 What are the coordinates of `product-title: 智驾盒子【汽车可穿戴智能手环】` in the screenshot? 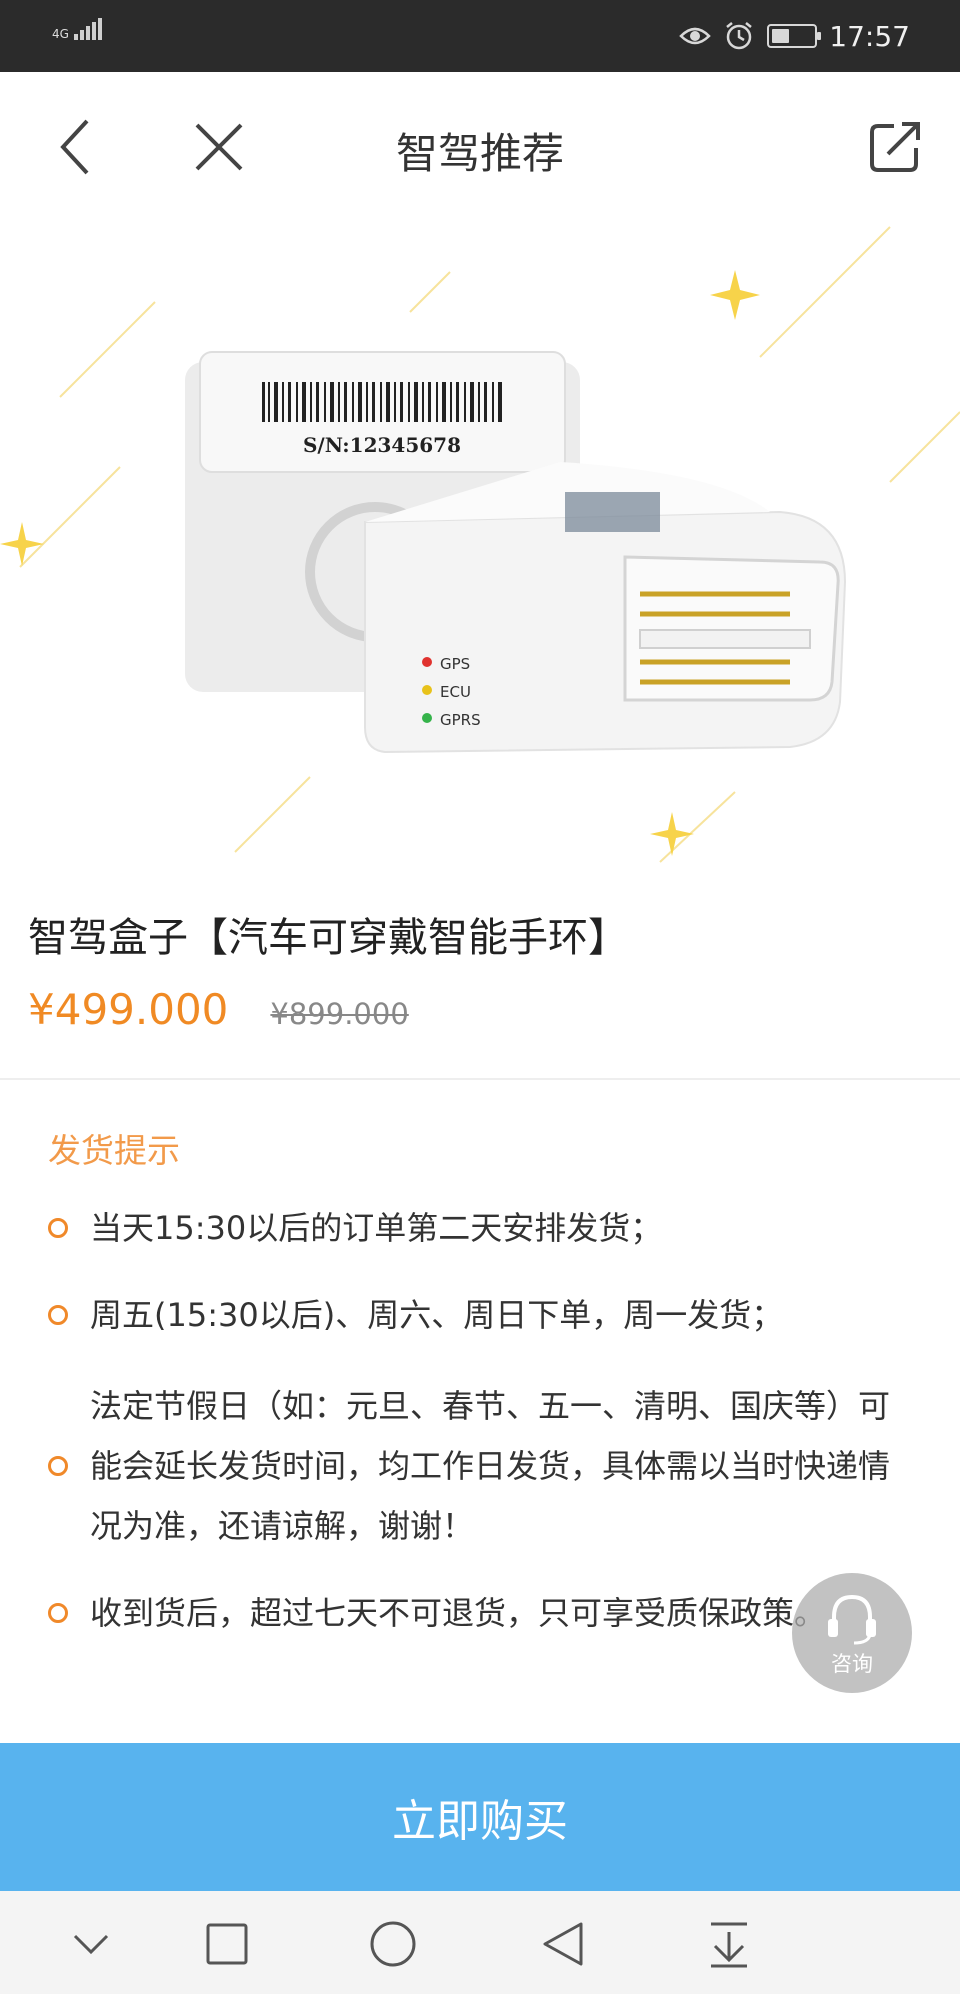 It's located at (328, 938).